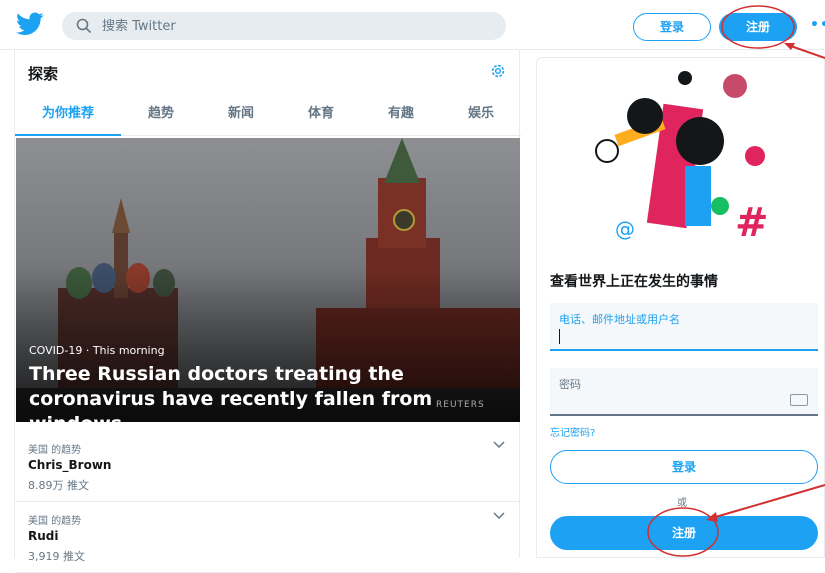 The width and height of the screenshot is (825, 573). I want to click on password-field: 密码, so click(684, 392).